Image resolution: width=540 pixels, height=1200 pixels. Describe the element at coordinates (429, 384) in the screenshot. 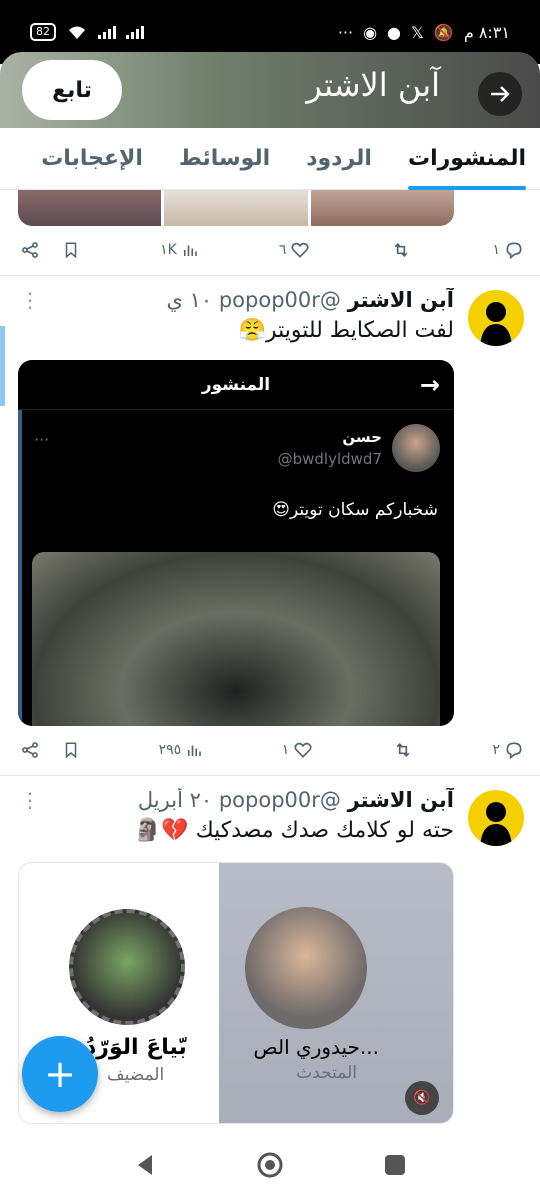

I see `arrow-right-icon: →` at that location.